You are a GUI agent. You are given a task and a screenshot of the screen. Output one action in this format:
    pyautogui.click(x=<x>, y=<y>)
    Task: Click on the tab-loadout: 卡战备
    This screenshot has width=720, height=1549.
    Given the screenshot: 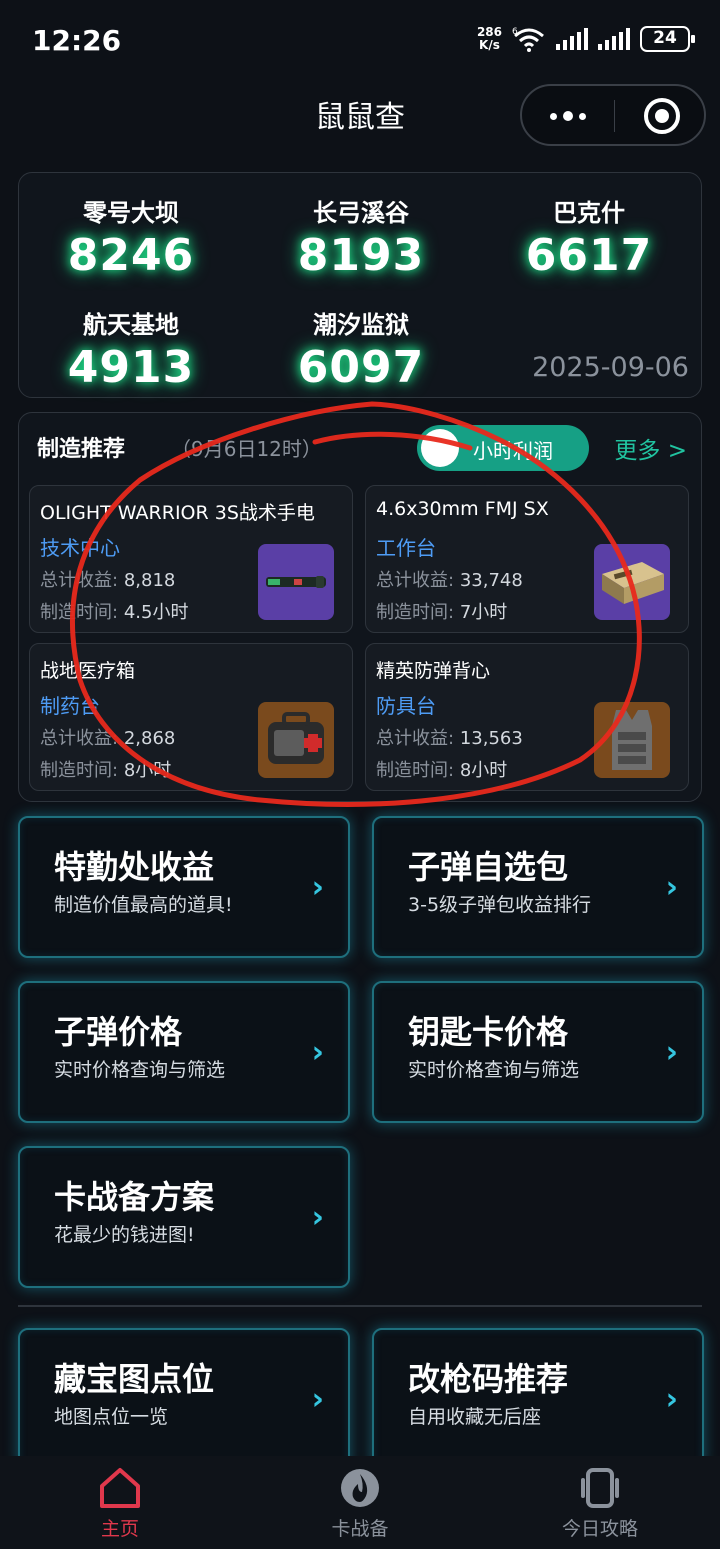 What is the action you would take?
    pyautogui.click(x=360, y=1503)
    